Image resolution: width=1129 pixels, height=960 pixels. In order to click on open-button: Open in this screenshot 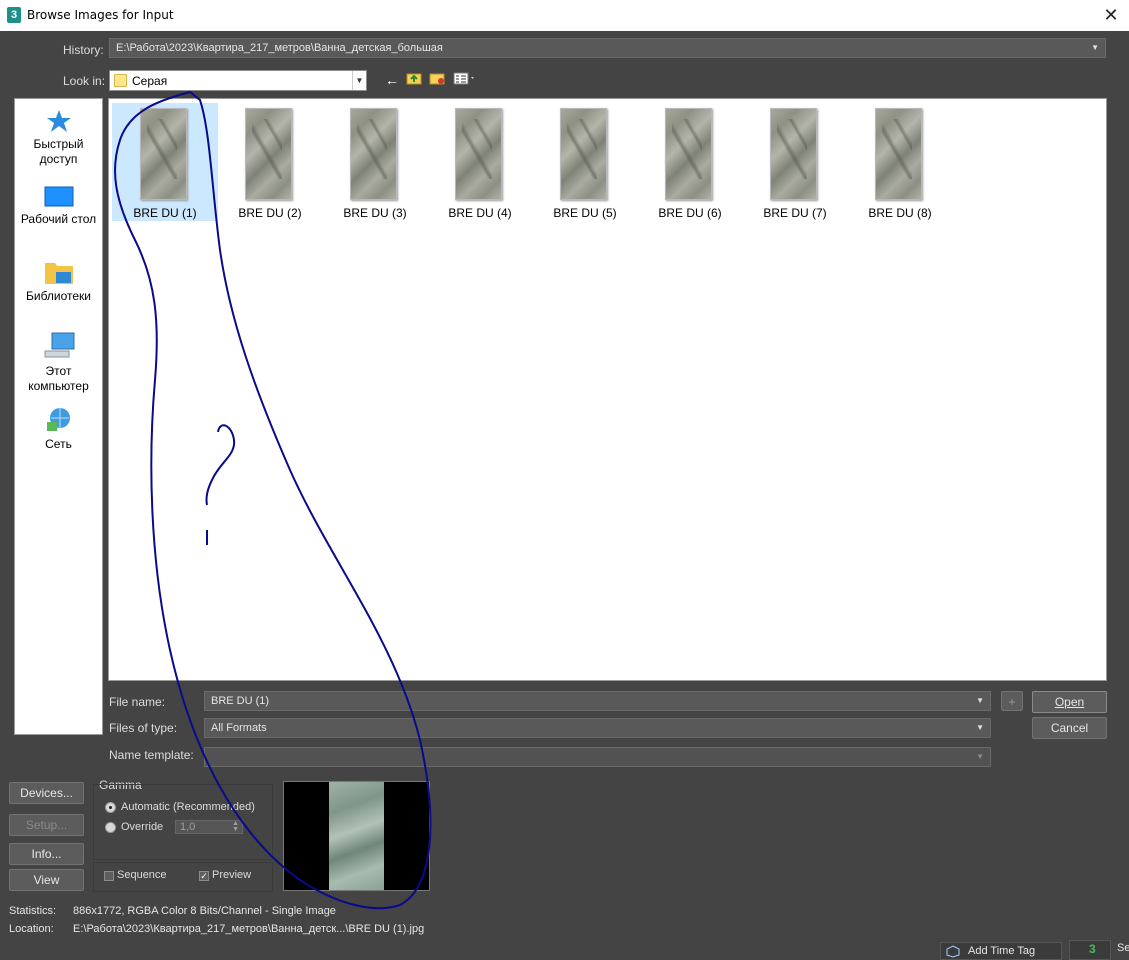, I will do `click(1069, 702)`.